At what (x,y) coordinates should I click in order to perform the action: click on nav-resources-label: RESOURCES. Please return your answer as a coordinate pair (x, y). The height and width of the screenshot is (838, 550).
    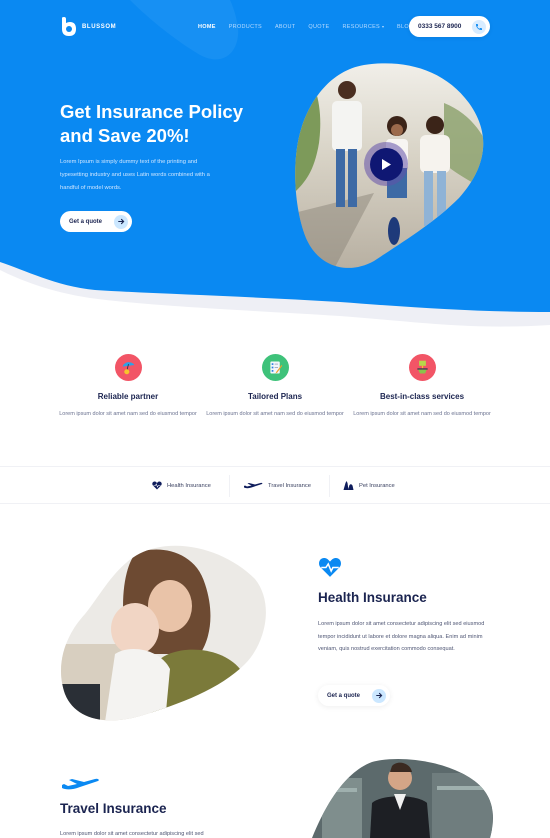
    Looking at the image, I should click on (361, 27).